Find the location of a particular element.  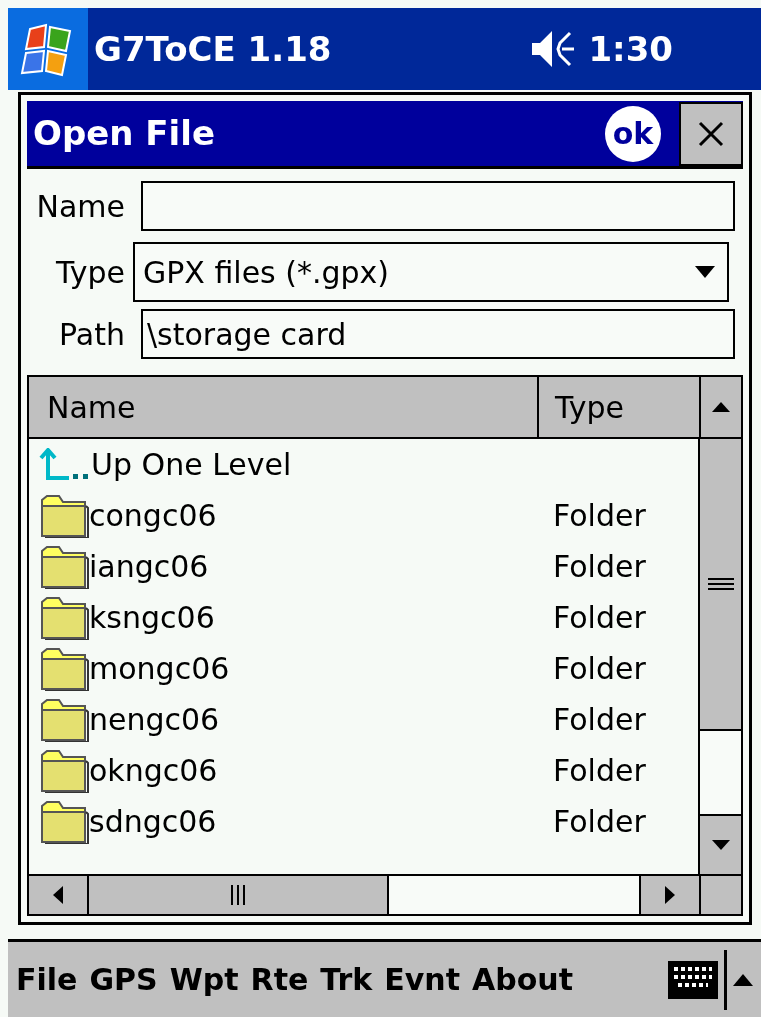

text-field is located at coordinates (438, 206).